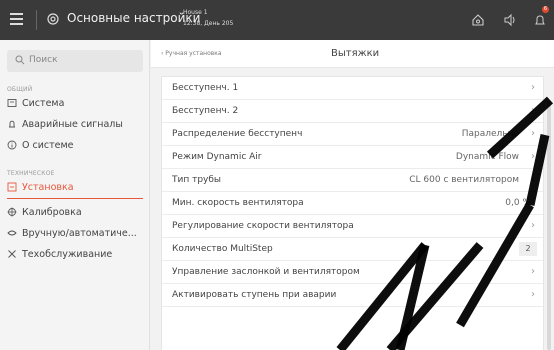 This screenshot has height=350, width=554. What do you see at coordinates (12, 212) in the screenshot?
I see `calibration-icon` at bounding box center [12, 212].